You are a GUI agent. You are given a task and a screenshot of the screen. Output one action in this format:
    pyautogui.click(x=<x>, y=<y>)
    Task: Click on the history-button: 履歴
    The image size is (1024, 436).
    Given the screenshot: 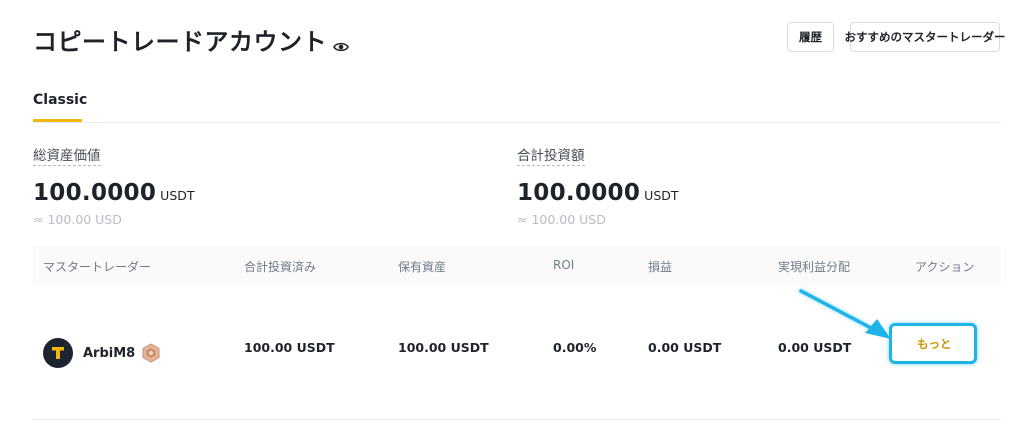 What is the action you would take?
    pyautogui.click(x=810, y=37)
    